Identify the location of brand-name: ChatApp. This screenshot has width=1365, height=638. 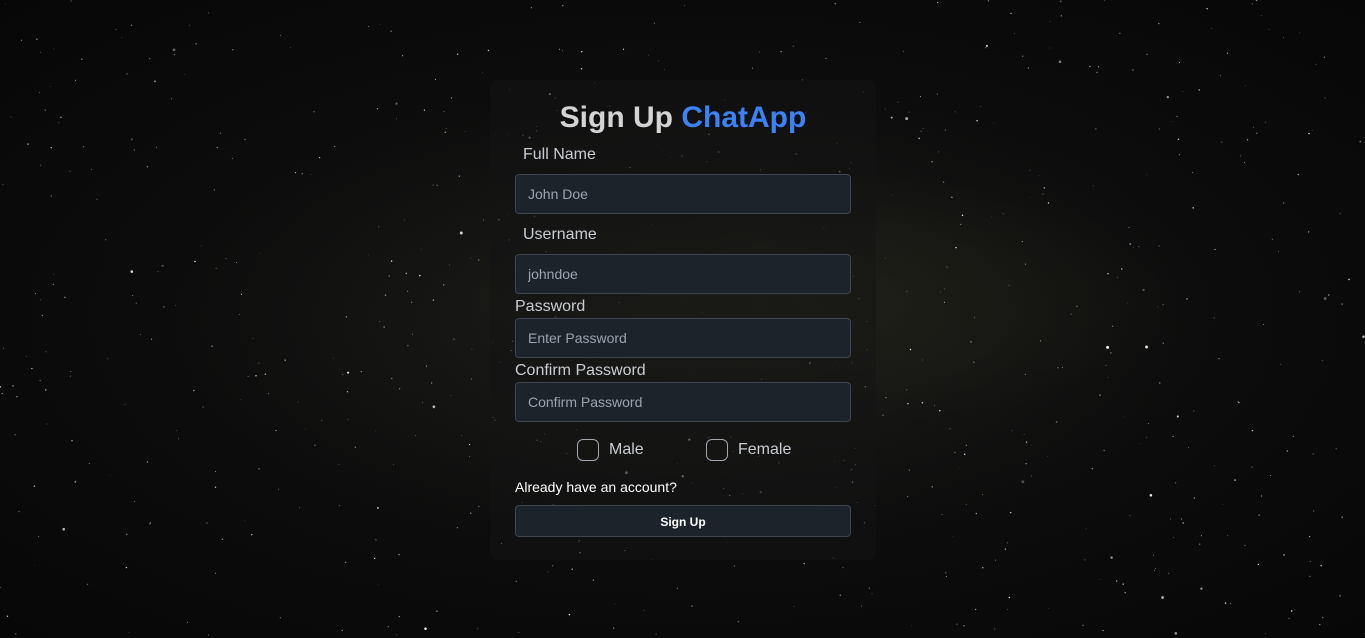
(744, 117).